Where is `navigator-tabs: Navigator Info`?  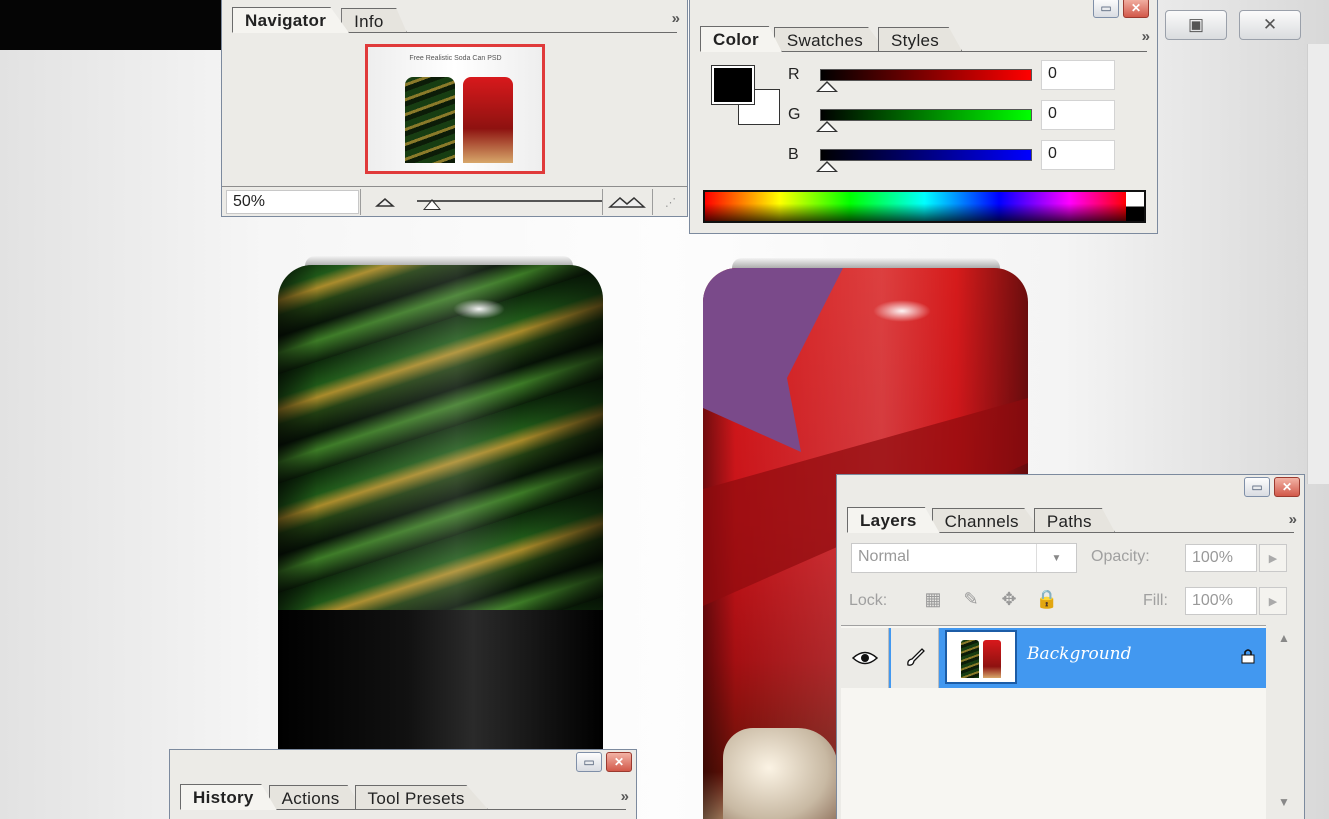 navigator-tabs: Navigator Info is located at coordinates (454, 20).